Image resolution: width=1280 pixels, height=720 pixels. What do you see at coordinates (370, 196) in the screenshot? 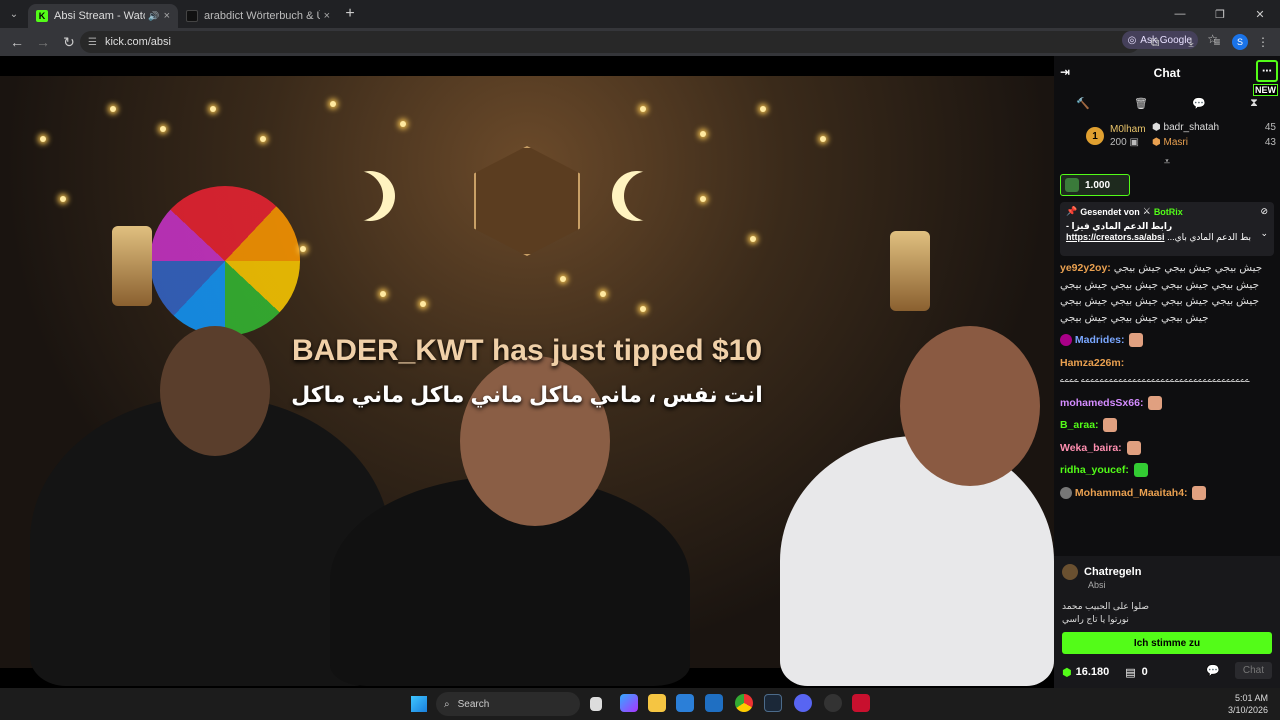
I see `crescent-lamp` at bounding box center [370, 196].